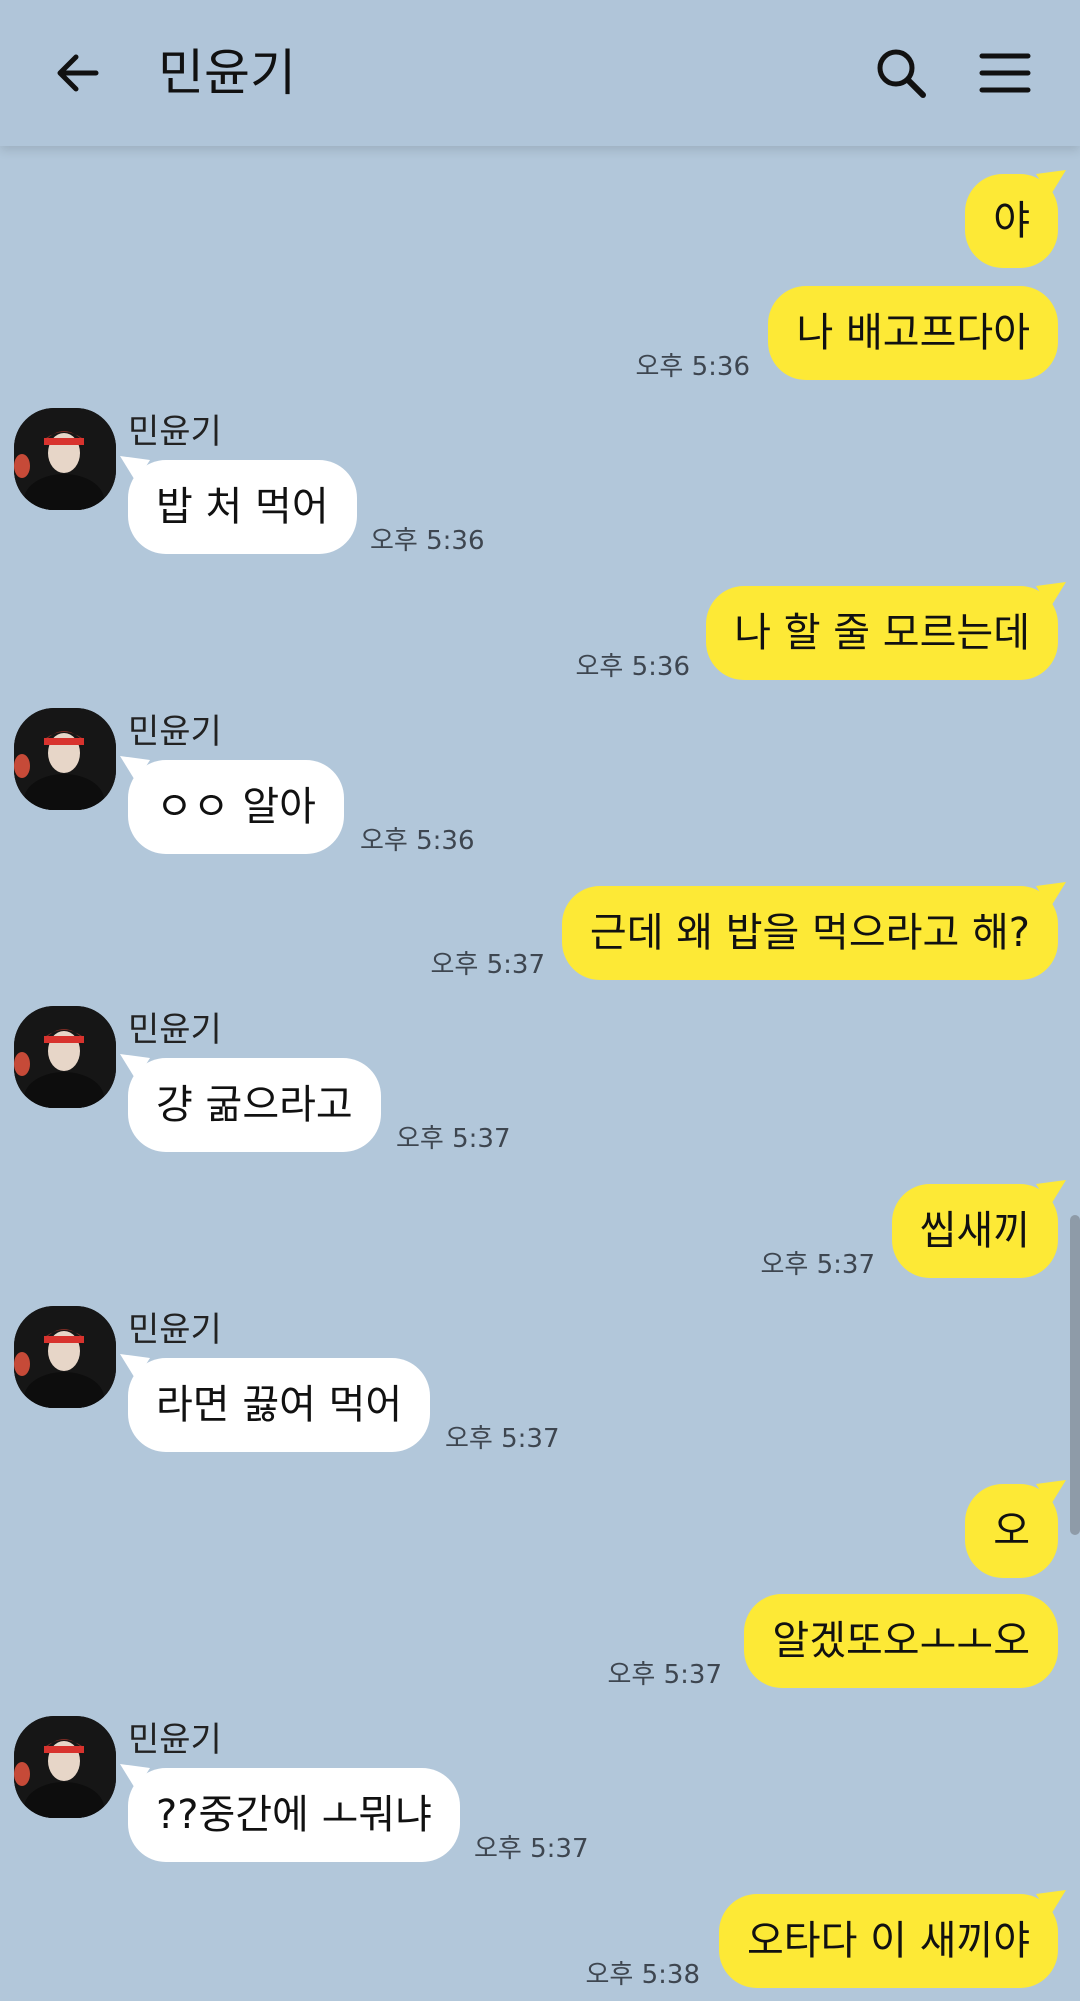 Image resolution: width=1080 pixels, height=2001 pixels. I want to click on search-button, so click(901, 73).